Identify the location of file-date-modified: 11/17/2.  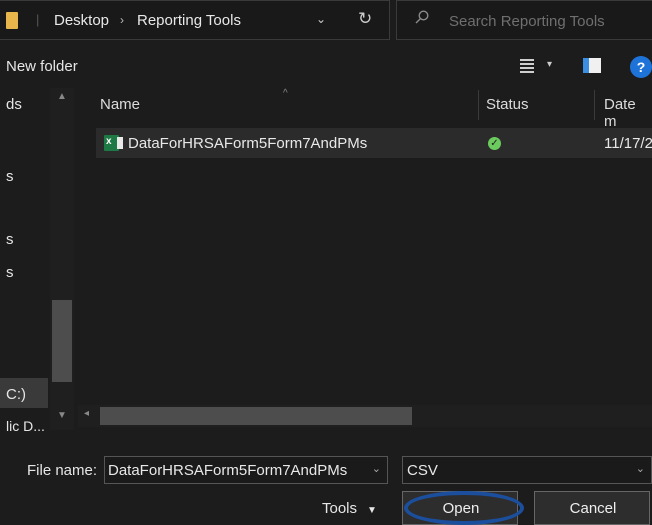
(628, 143).